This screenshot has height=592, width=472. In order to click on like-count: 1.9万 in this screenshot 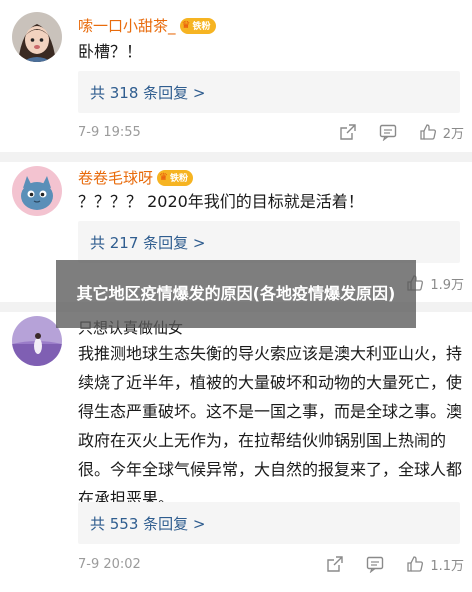, I will do `click(447, 285)`.